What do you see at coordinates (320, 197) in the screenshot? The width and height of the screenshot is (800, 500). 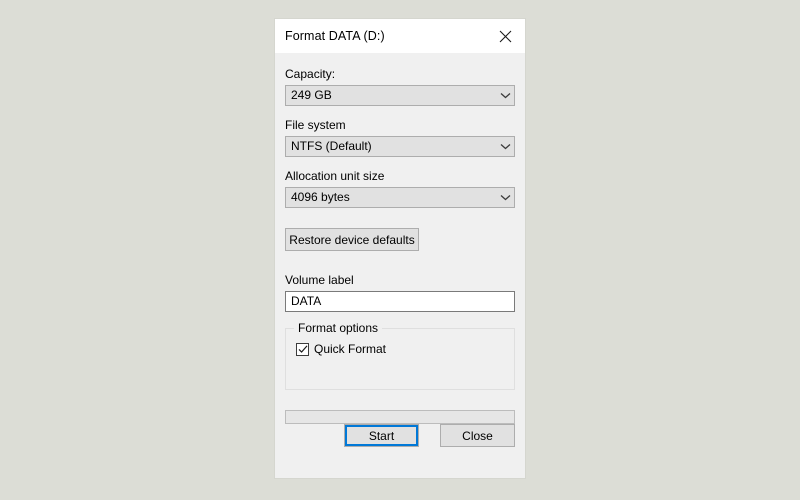 I see `allocation-unit-size-value: 4096 bytes` at bounding box center [320, 197].